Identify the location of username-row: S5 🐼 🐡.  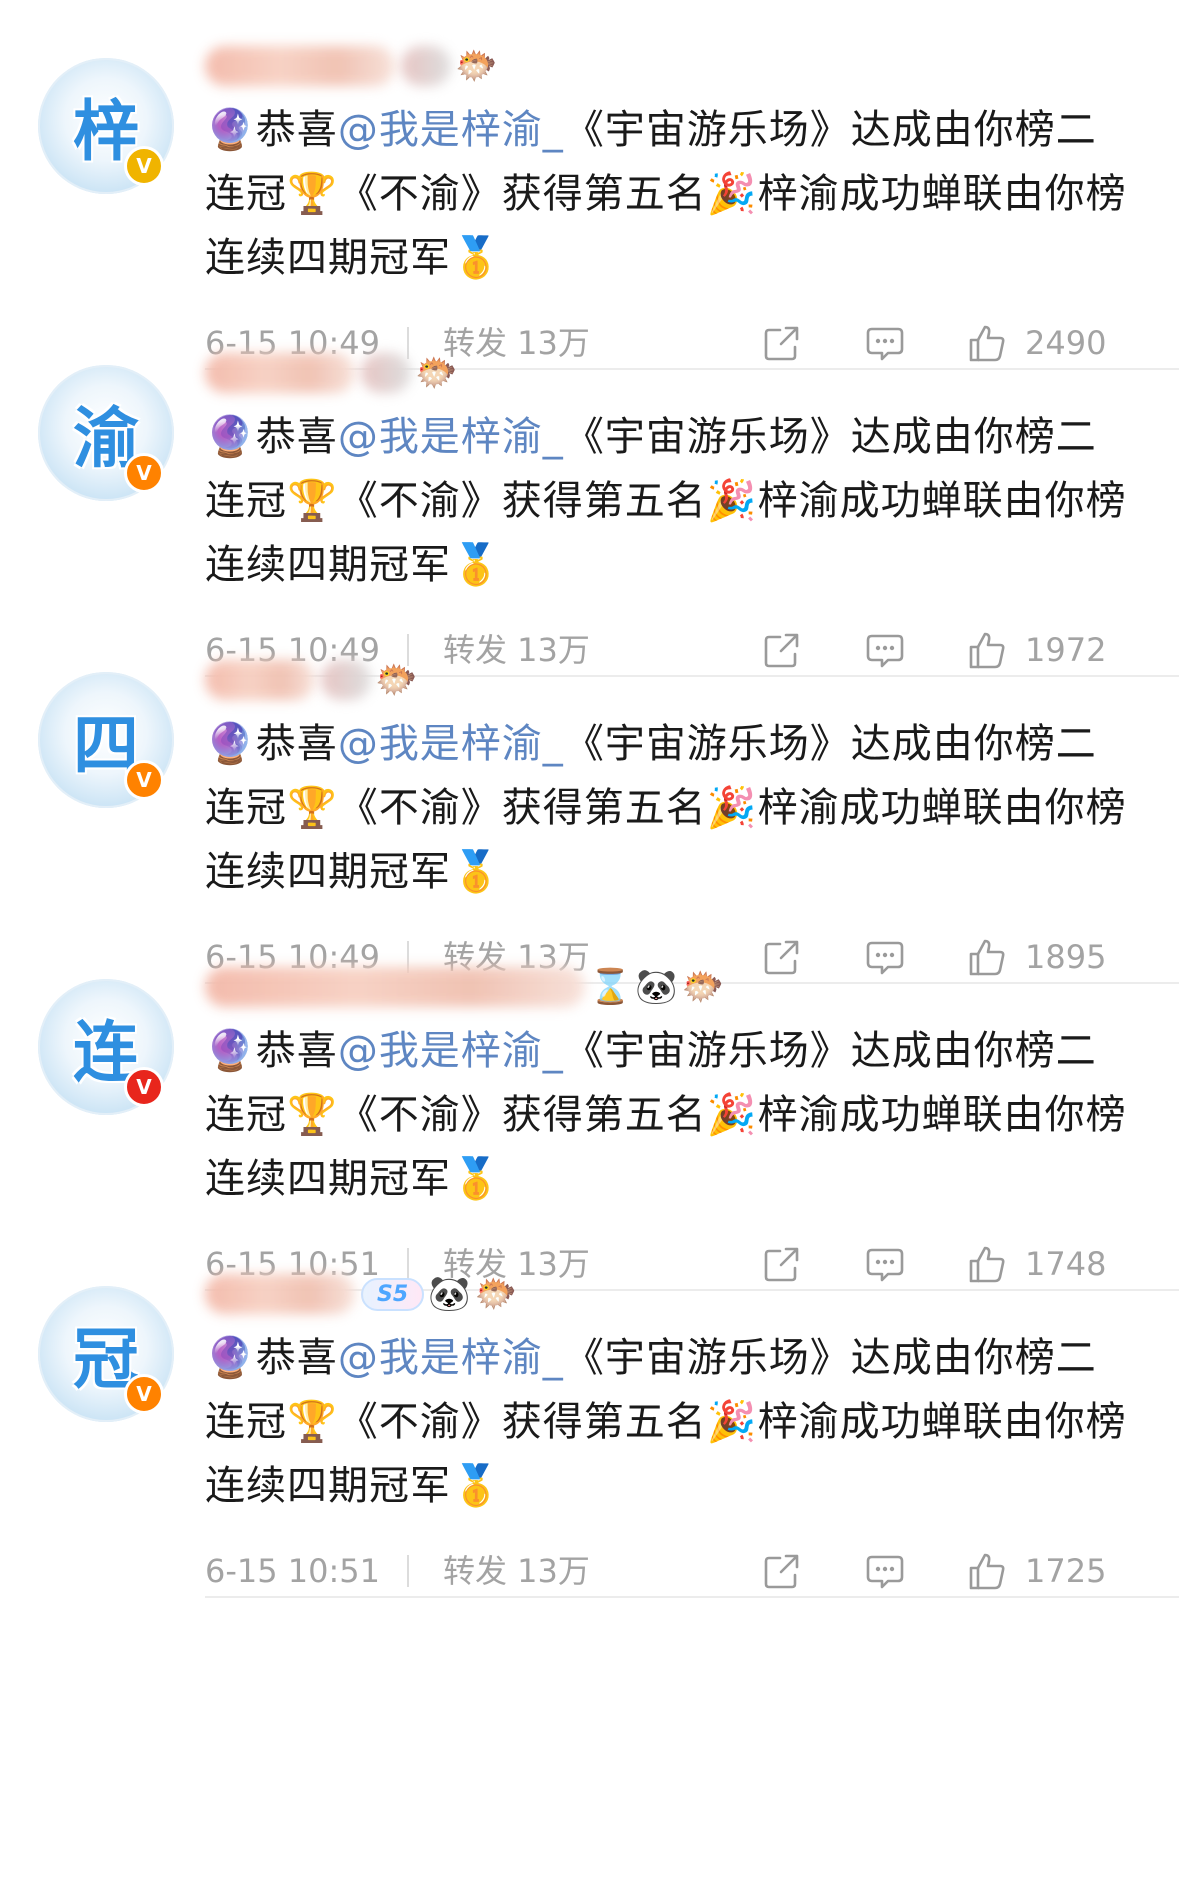
(361, 1294).